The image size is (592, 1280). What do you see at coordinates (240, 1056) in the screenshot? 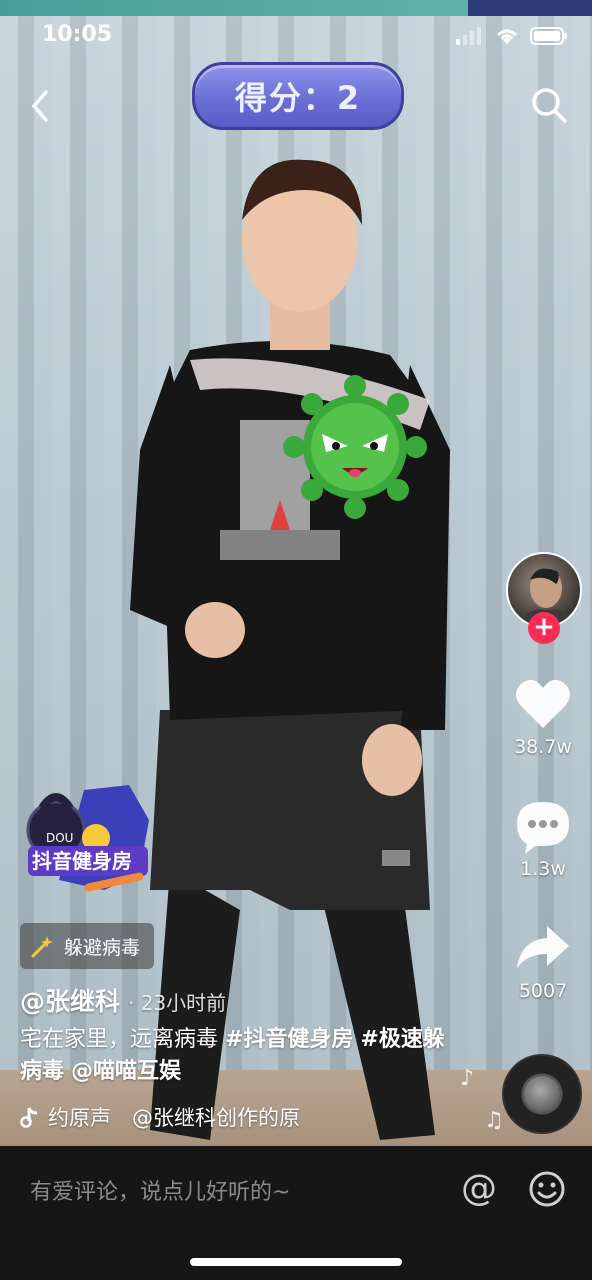
I see `post-caption: 宅在家里，远离病毒 #抖音健身房 #极速躲病毒 @喵喵互娱` at bounding box center [240, 1056].